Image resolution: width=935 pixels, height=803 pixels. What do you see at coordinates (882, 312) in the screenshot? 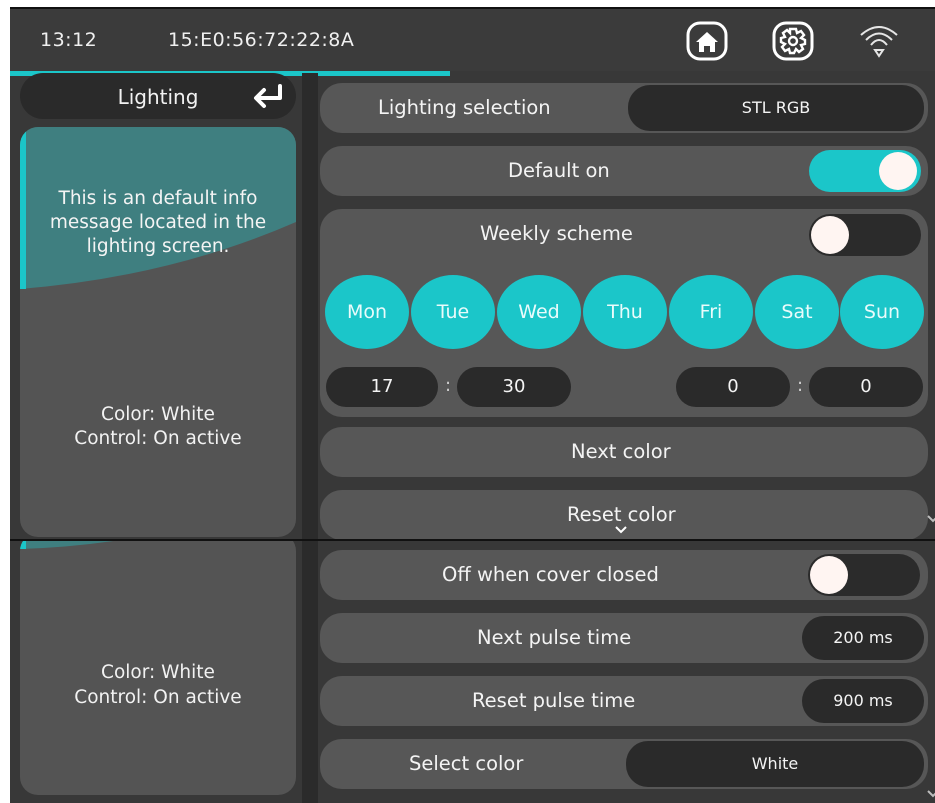
I see `day-sun-button: Sun` at bounding box center [882, 312].